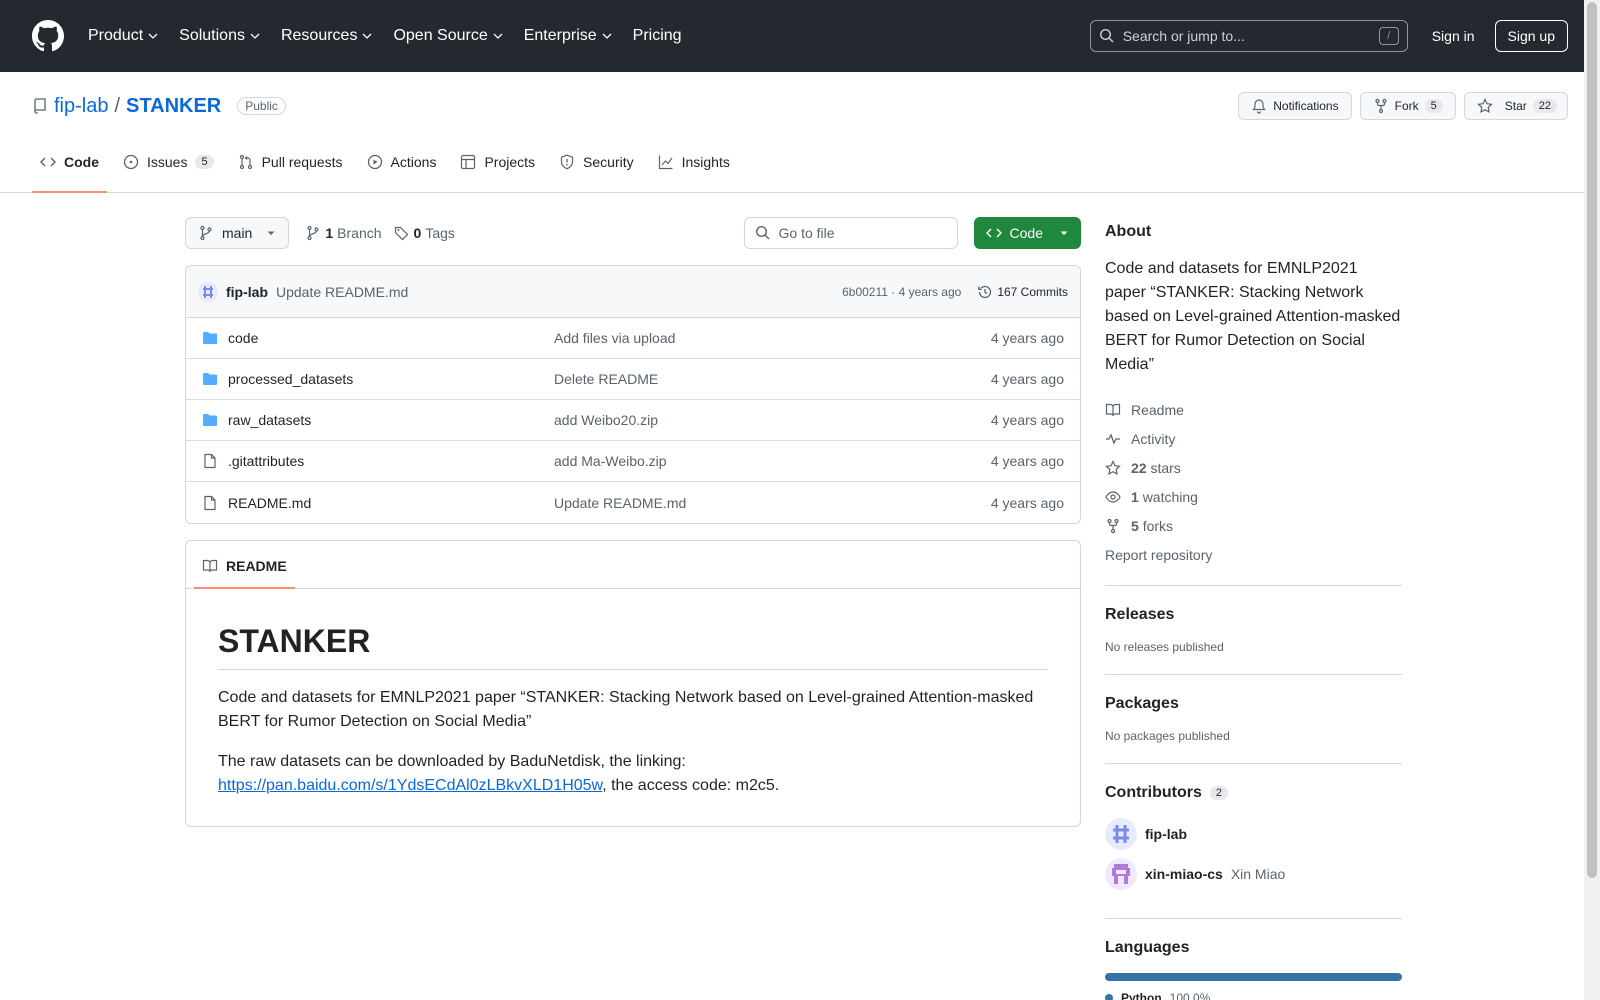 This screenshot has height=1000, width=1600. What do you see at coordinates (1253, 793) in the screenshot?
I see `contributors-heading: Contributors 2` at bounding box center [1253, 793].